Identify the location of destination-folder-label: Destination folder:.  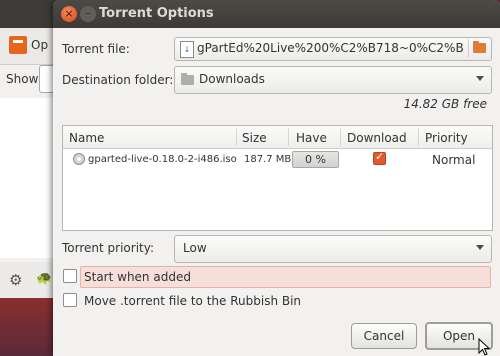
(118, 80).